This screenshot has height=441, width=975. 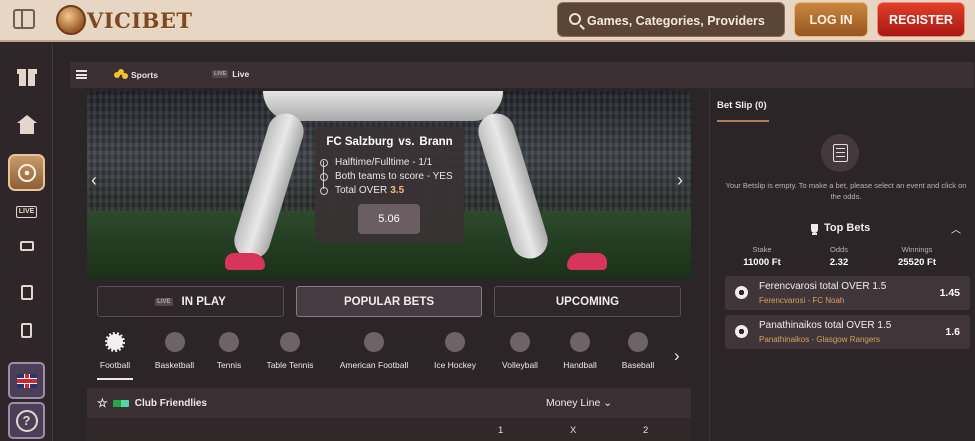 I want to click on menu-icon, so click(x=81, y=74).